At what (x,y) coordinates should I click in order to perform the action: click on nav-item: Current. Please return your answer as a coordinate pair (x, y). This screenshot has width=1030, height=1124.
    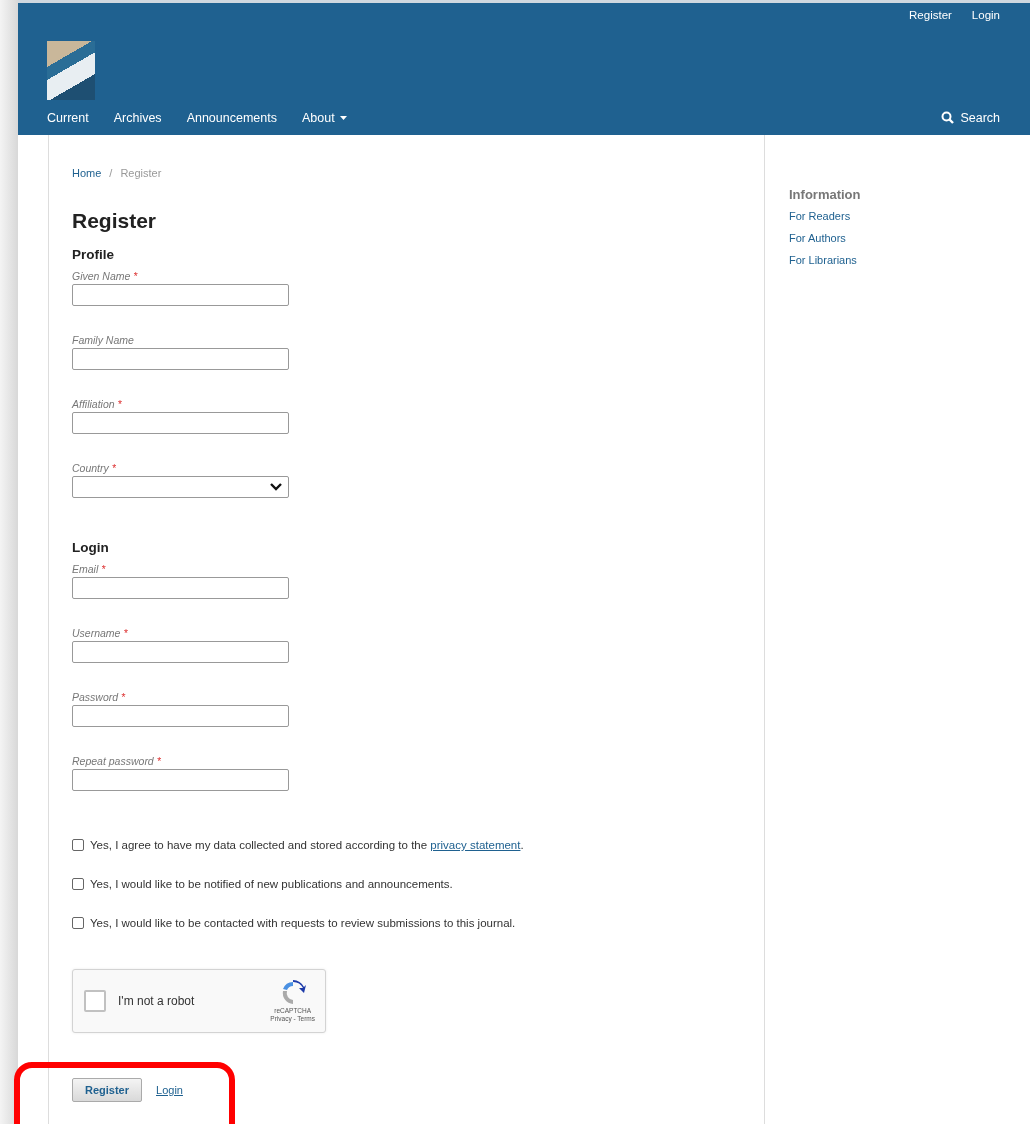
    Looking at the image, I should click on (68, 117).